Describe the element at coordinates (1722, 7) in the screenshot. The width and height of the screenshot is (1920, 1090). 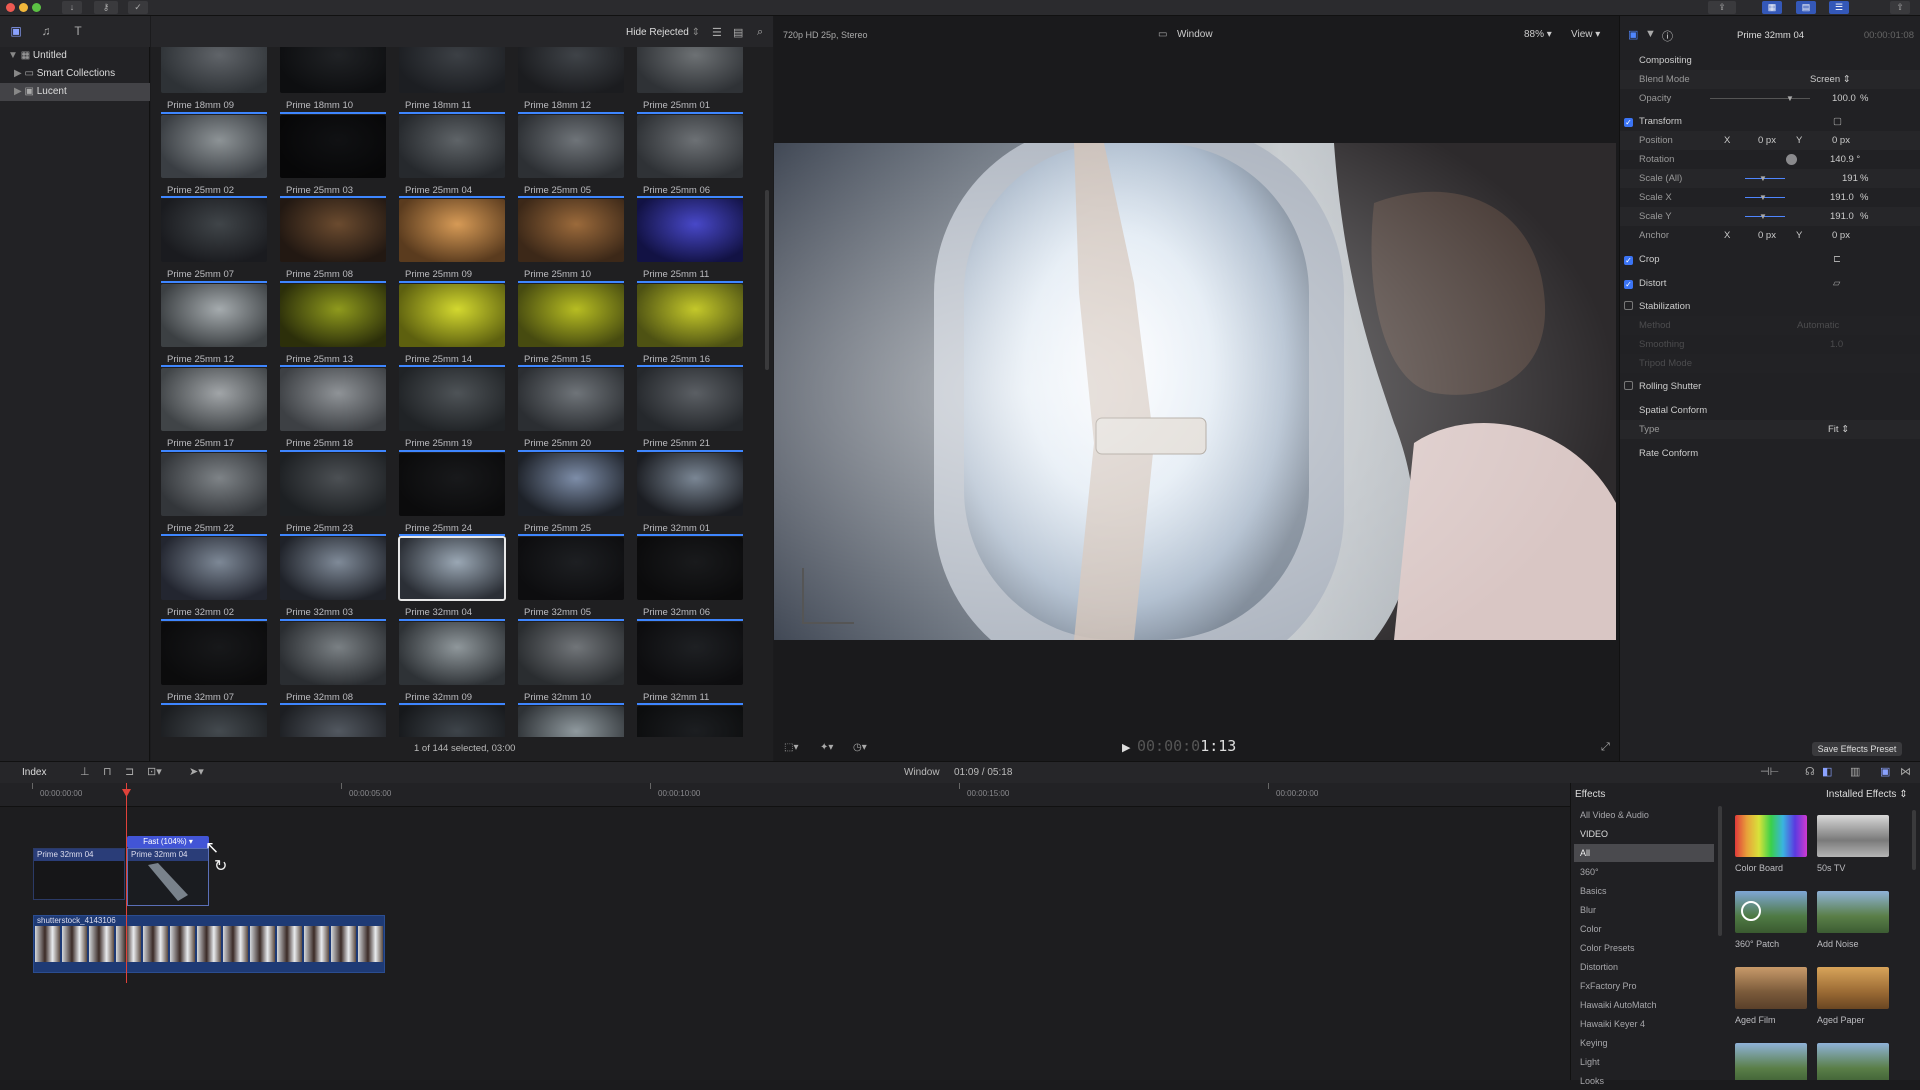
I see `share-icon: ⇪` at that location.